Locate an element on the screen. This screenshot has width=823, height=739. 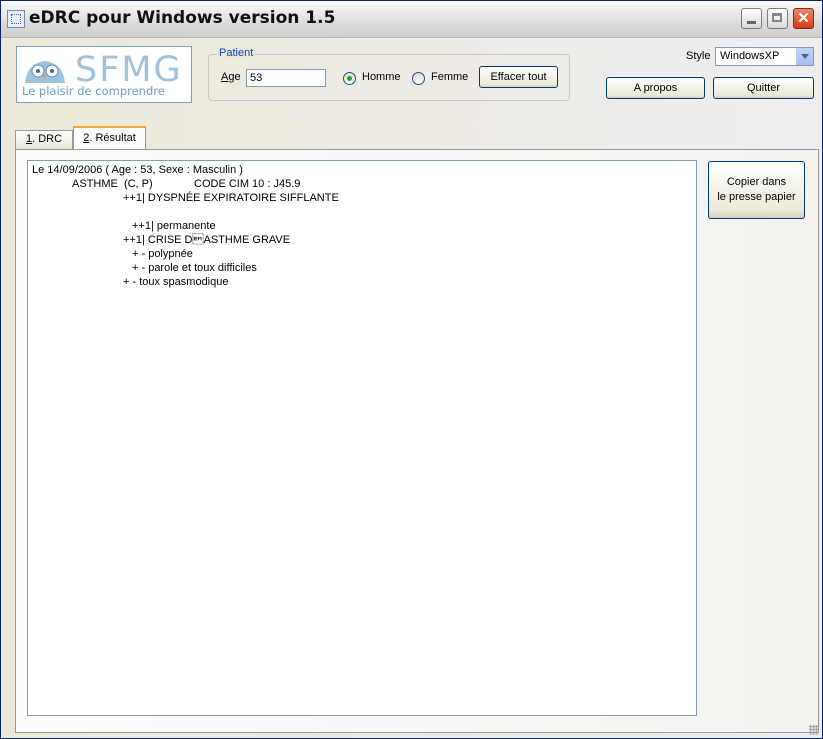
radio-femme-label: Femme is located at coordinates (449, 77).